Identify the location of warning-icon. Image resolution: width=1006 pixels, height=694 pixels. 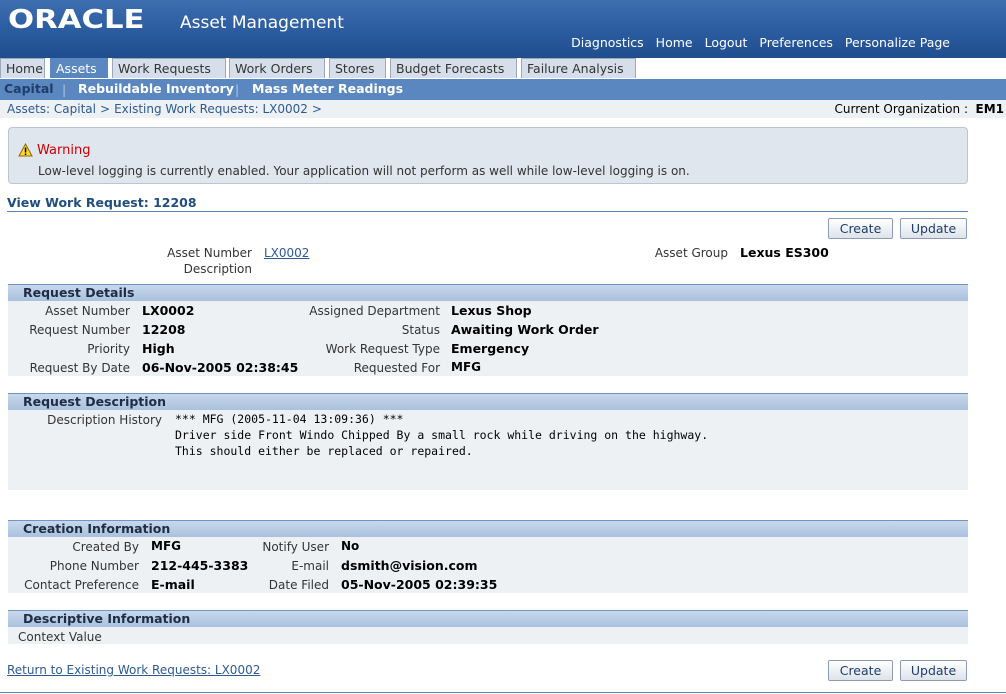
(25, 150).